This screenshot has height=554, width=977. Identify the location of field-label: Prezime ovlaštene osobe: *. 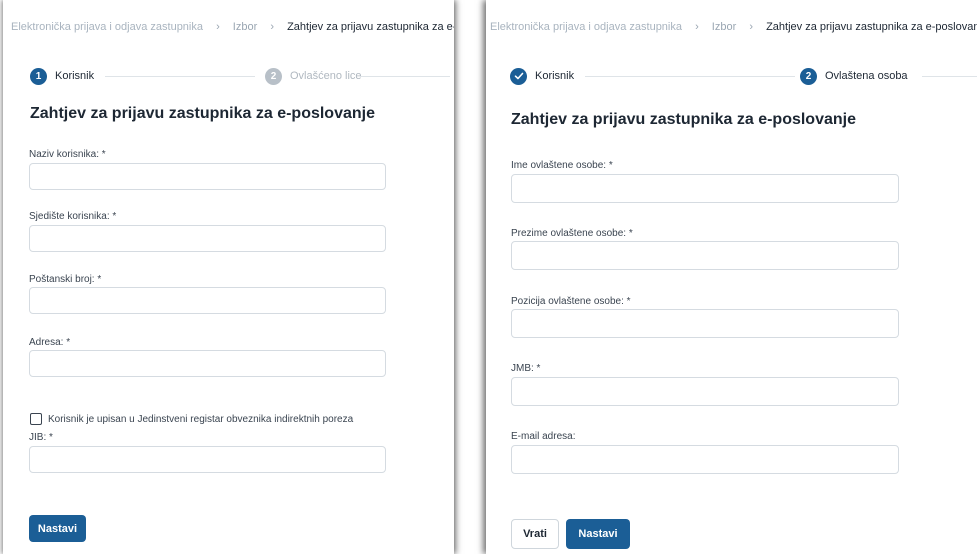
(572, 233).